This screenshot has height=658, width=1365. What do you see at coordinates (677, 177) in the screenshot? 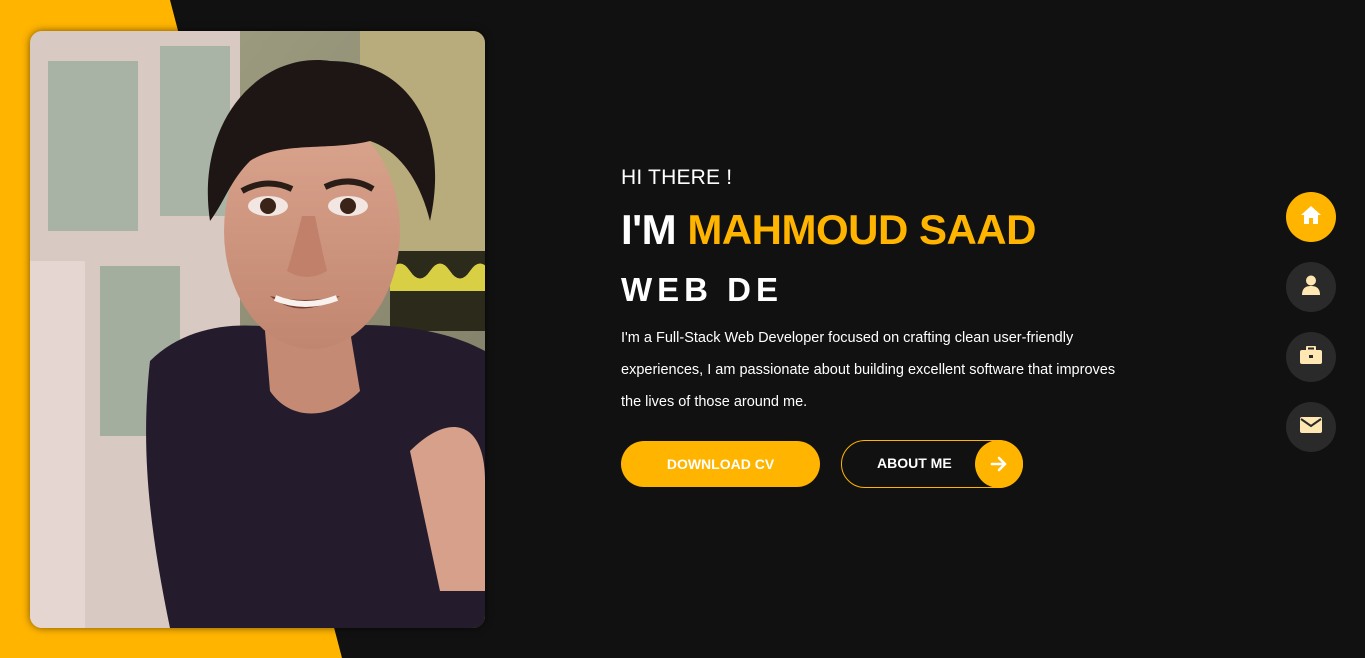
I see `greeting-text: HI THERE !` at bounding box center [677, 177].